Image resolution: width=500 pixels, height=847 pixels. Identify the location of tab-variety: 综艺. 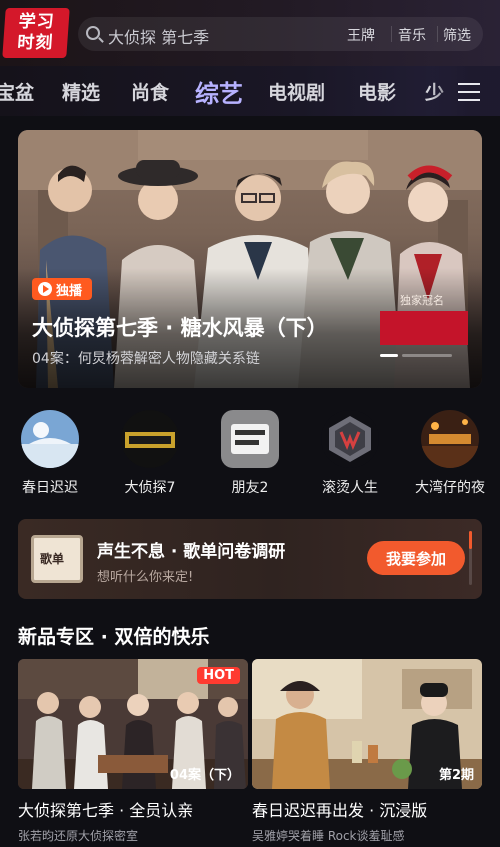
(219, 91).